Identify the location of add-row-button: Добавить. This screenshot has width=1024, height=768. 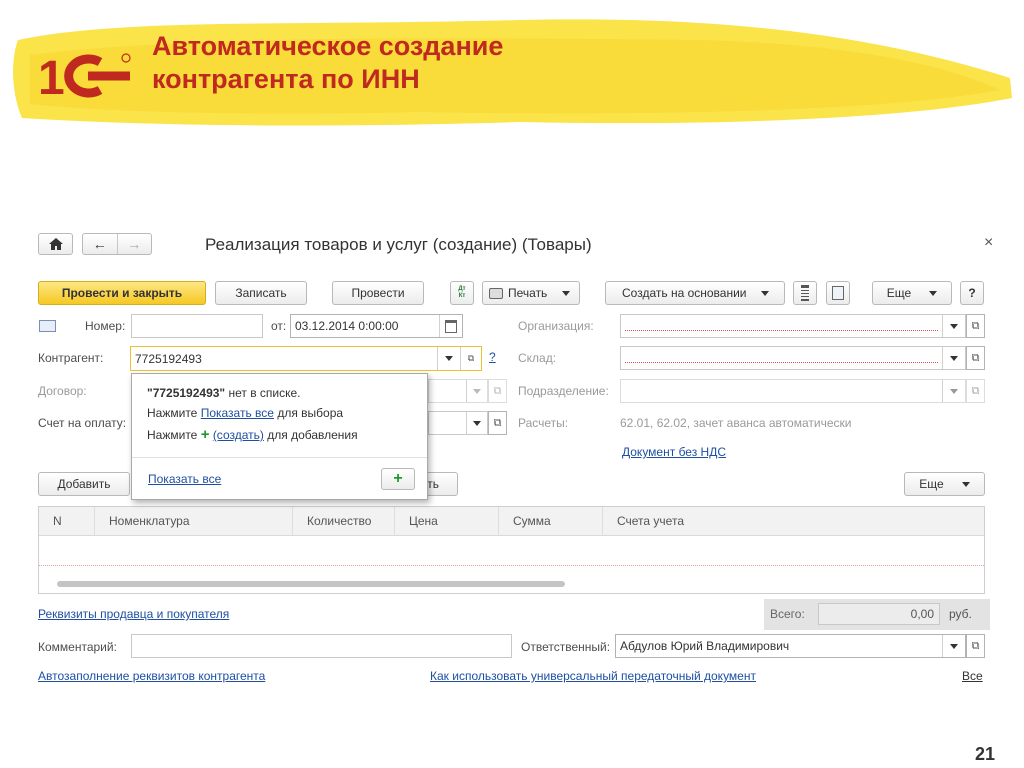
(84, 484).